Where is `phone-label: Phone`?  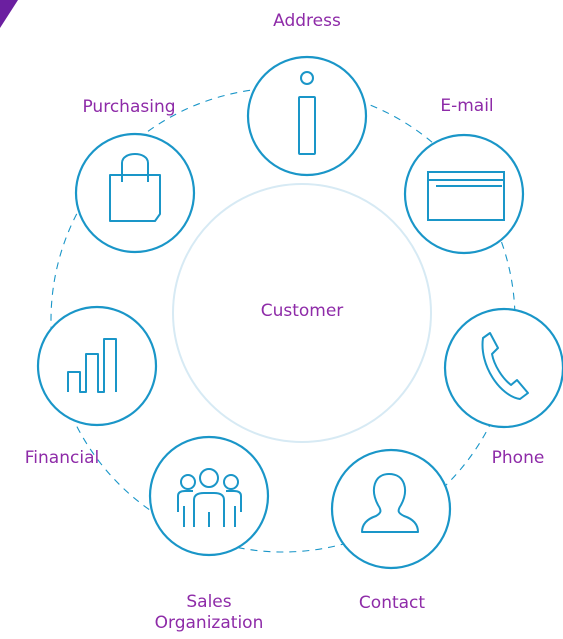
phone-label: Phone is located at coordinates (518, 458).